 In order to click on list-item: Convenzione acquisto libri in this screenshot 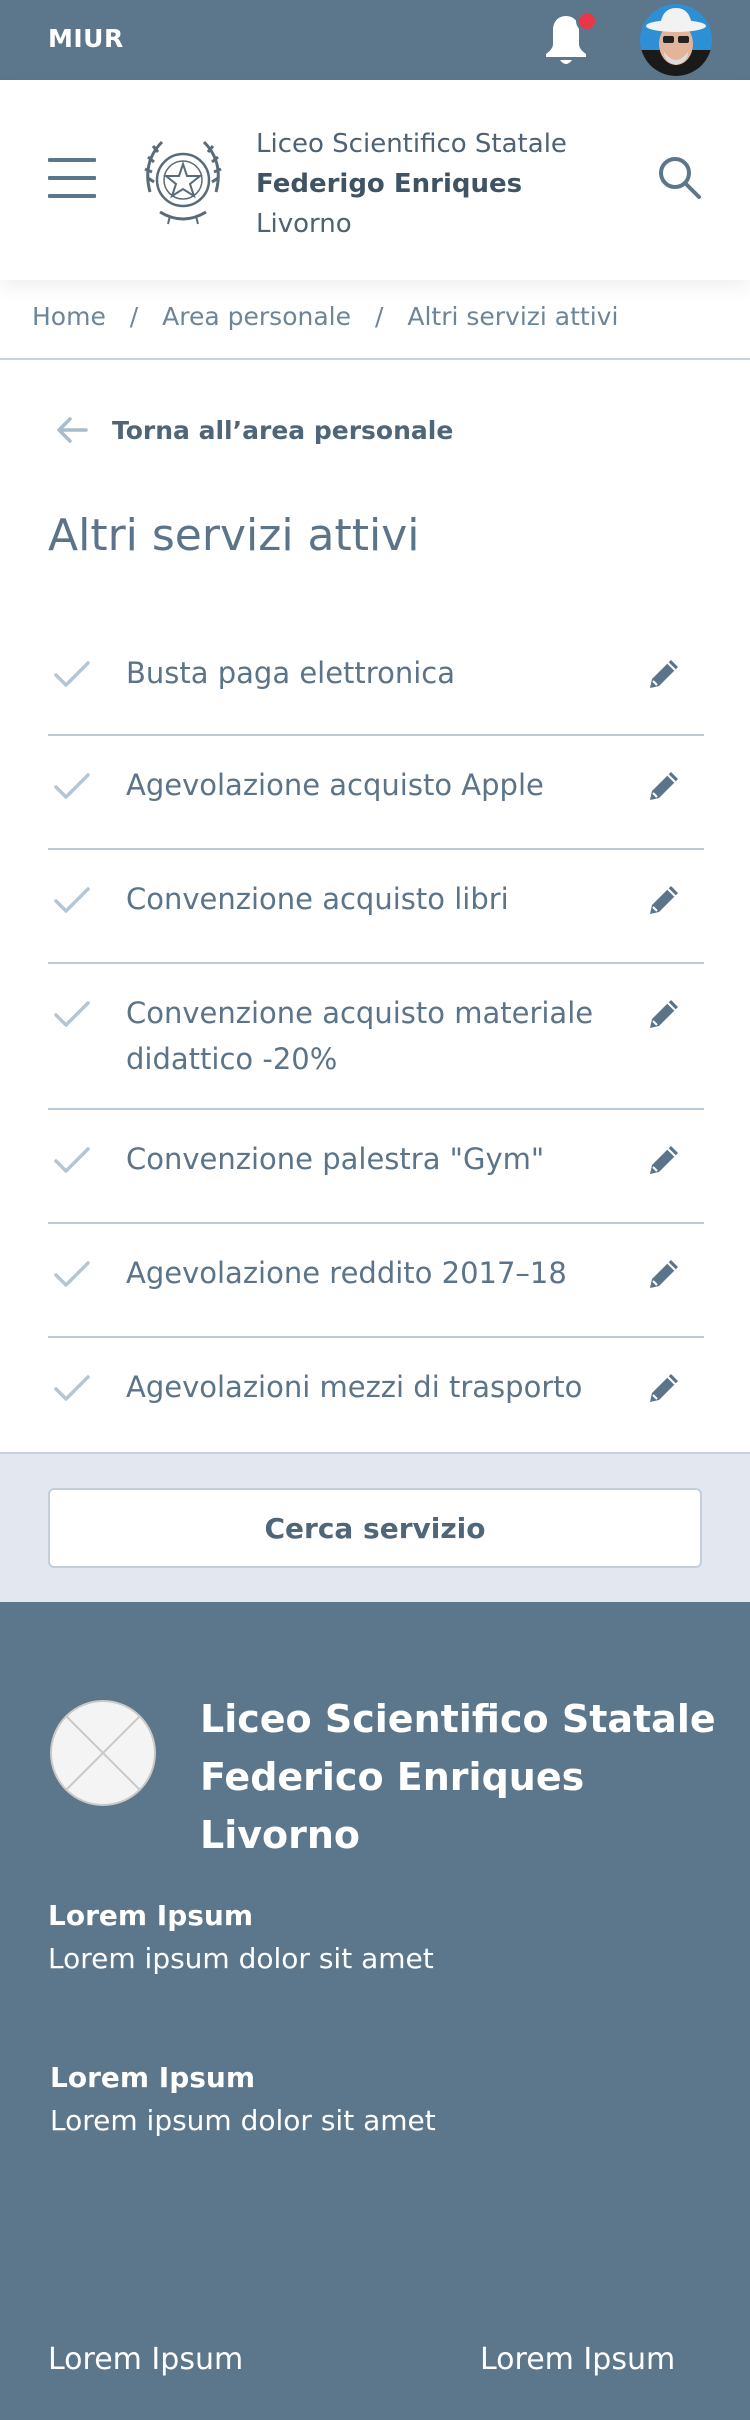, I will do `click(376, 907)`.